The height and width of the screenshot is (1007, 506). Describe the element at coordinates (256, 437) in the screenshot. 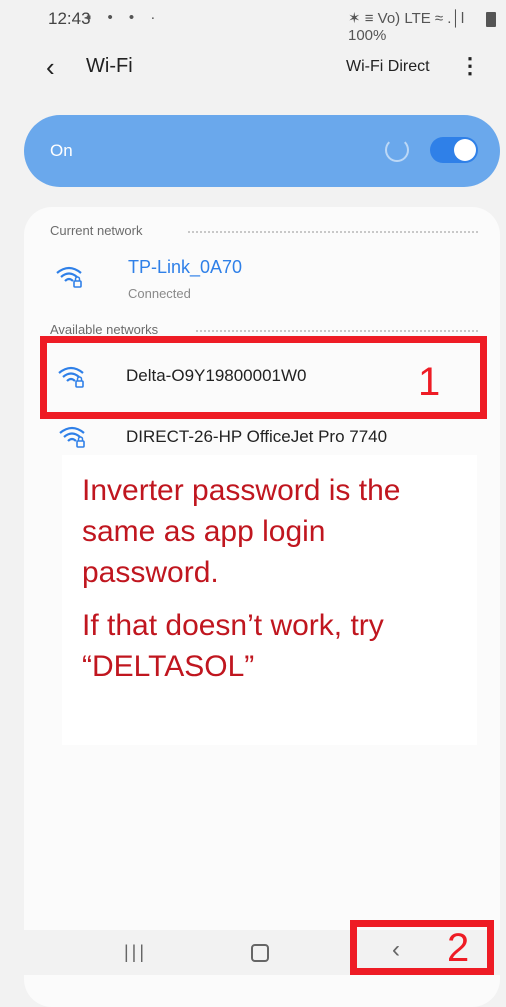

I see `network-item: DIRECT-26-HP OfficeJet Pro 7740` at that location.